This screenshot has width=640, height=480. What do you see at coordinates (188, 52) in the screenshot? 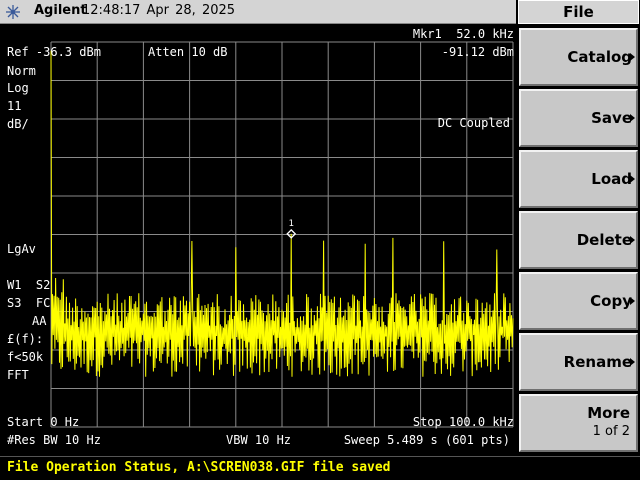
I see `attenuation: Atten 10 dB` at bounding box center [188, 52].